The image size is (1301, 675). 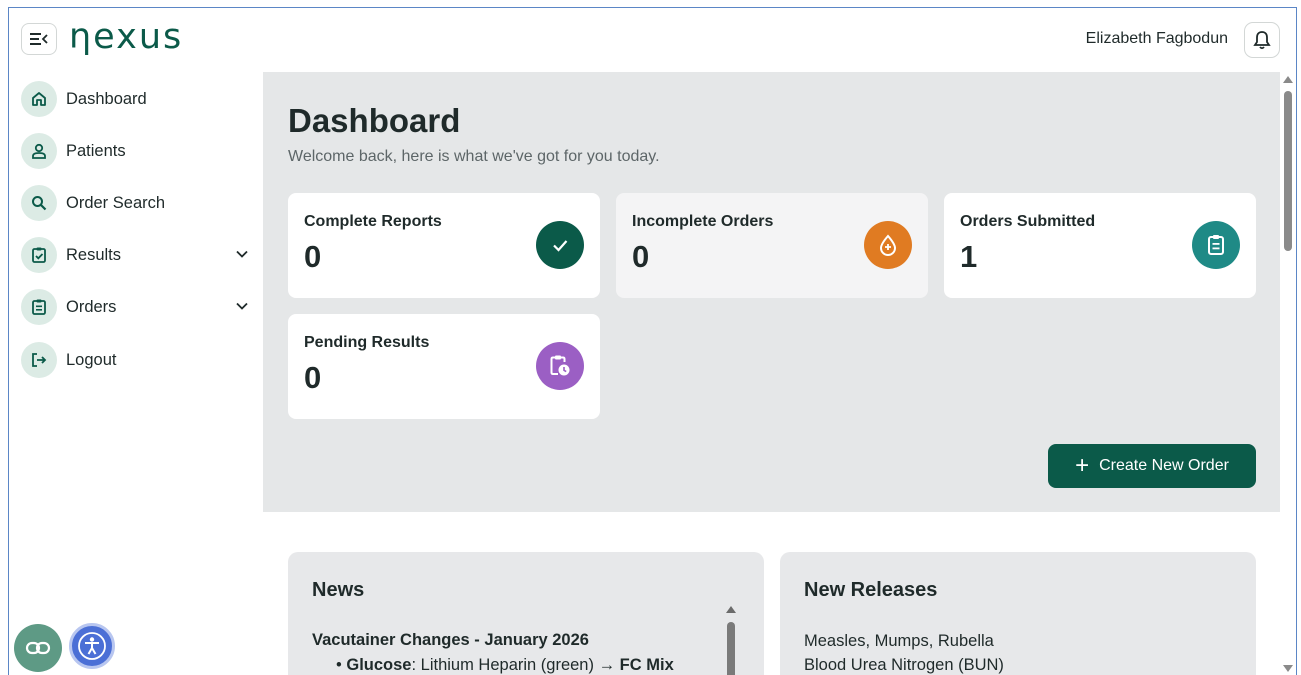 What do you see at coordinates (39, 255) in the screenshot?
I see `clipboard-check-icon` at bounding box center [39, 255].